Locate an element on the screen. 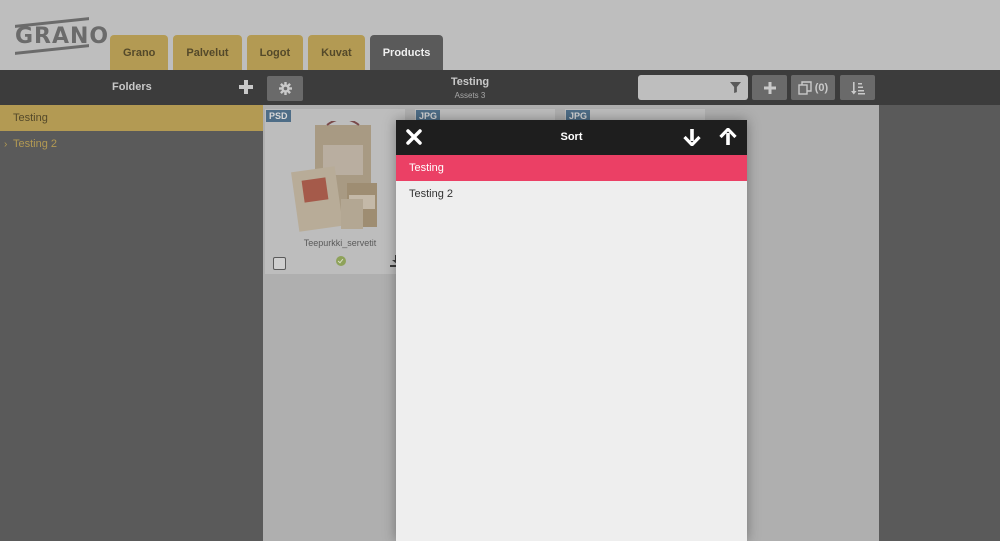  folders-label: Folders is located at coordinates (132, 87).